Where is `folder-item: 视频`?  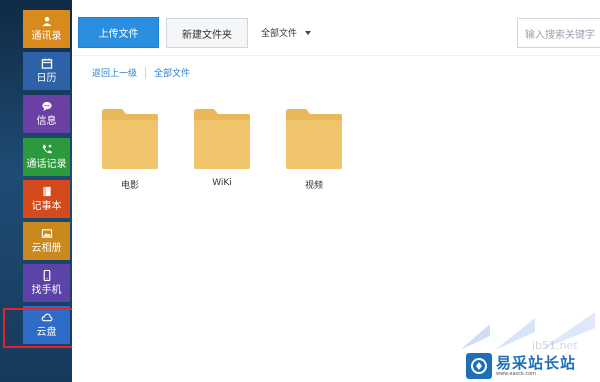
folder-item: 视频 is located at coordinates (314, 149).